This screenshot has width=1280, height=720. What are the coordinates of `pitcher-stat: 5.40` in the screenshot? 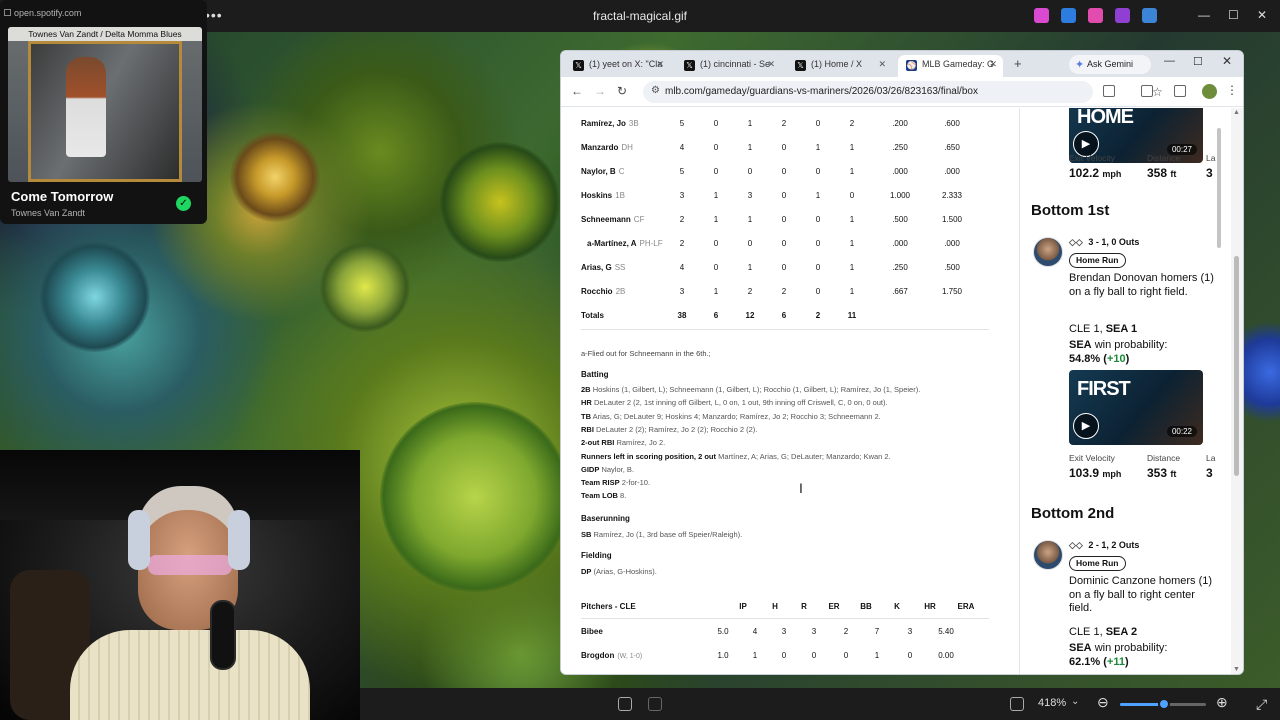 It's located at (946, 631).